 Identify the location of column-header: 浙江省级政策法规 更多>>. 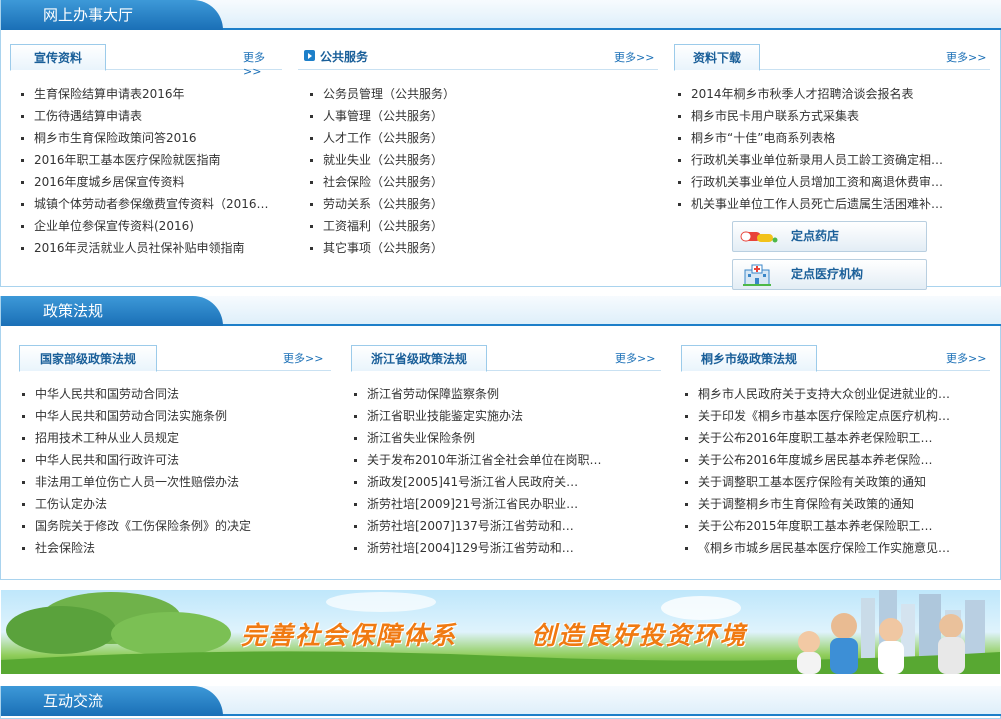
(506, 357).